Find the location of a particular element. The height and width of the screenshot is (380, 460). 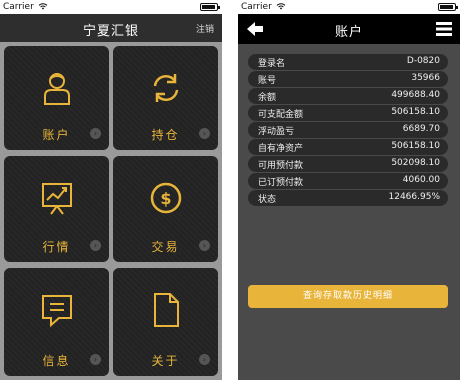

tile-about: 关于 › is located at coordinates (165, 322).